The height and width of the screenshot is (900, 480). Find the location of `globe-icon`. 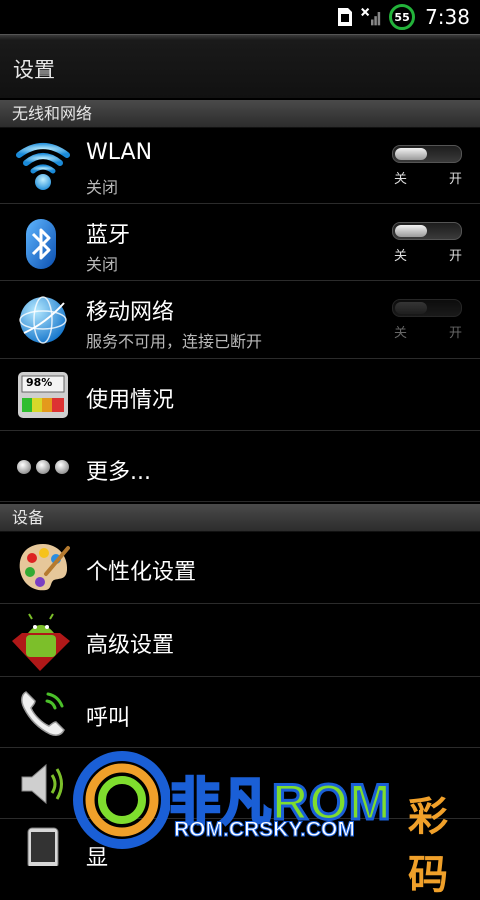

globe-icon is located at coordinates (43, 320).